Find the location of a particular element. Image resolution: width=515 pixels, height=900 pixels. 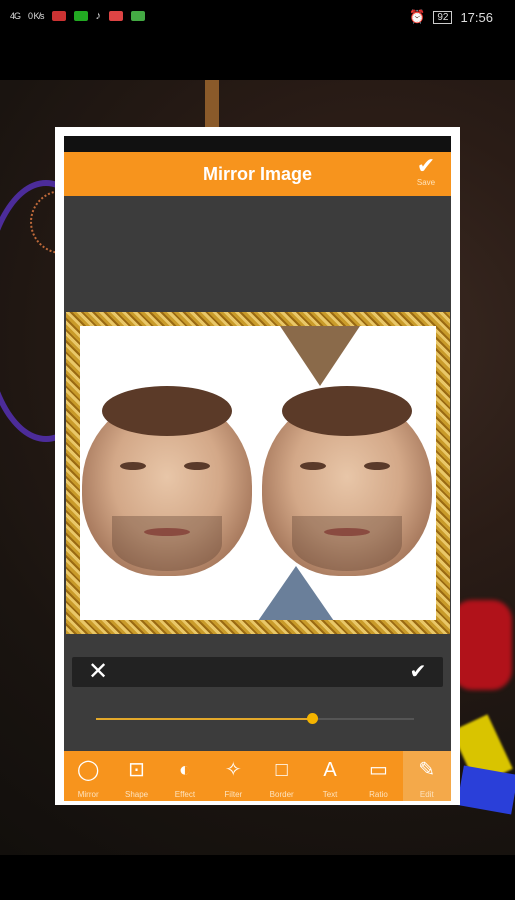

app-notification-icon is located at coordinates (116, 16).